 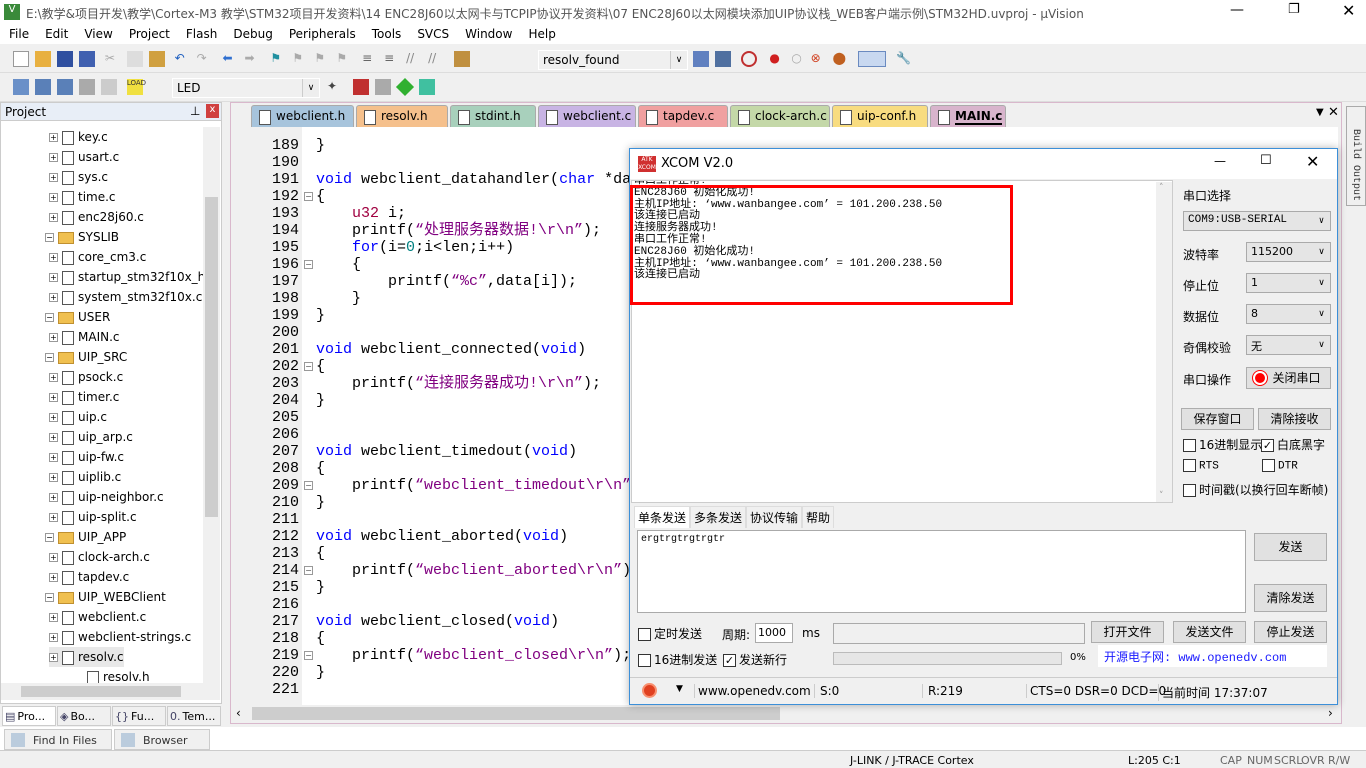 I want to click on bookmark-icon: ⚑, so click(x=278, y=59).